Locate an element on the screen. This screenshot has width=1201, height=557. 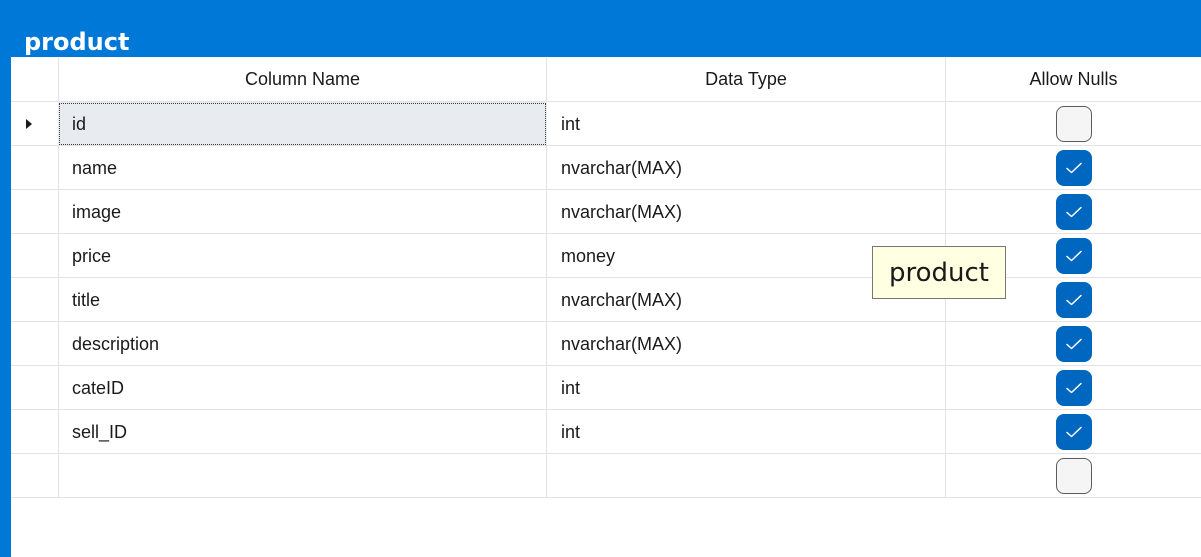
table-row: price money is located at coordinates (606, 256).